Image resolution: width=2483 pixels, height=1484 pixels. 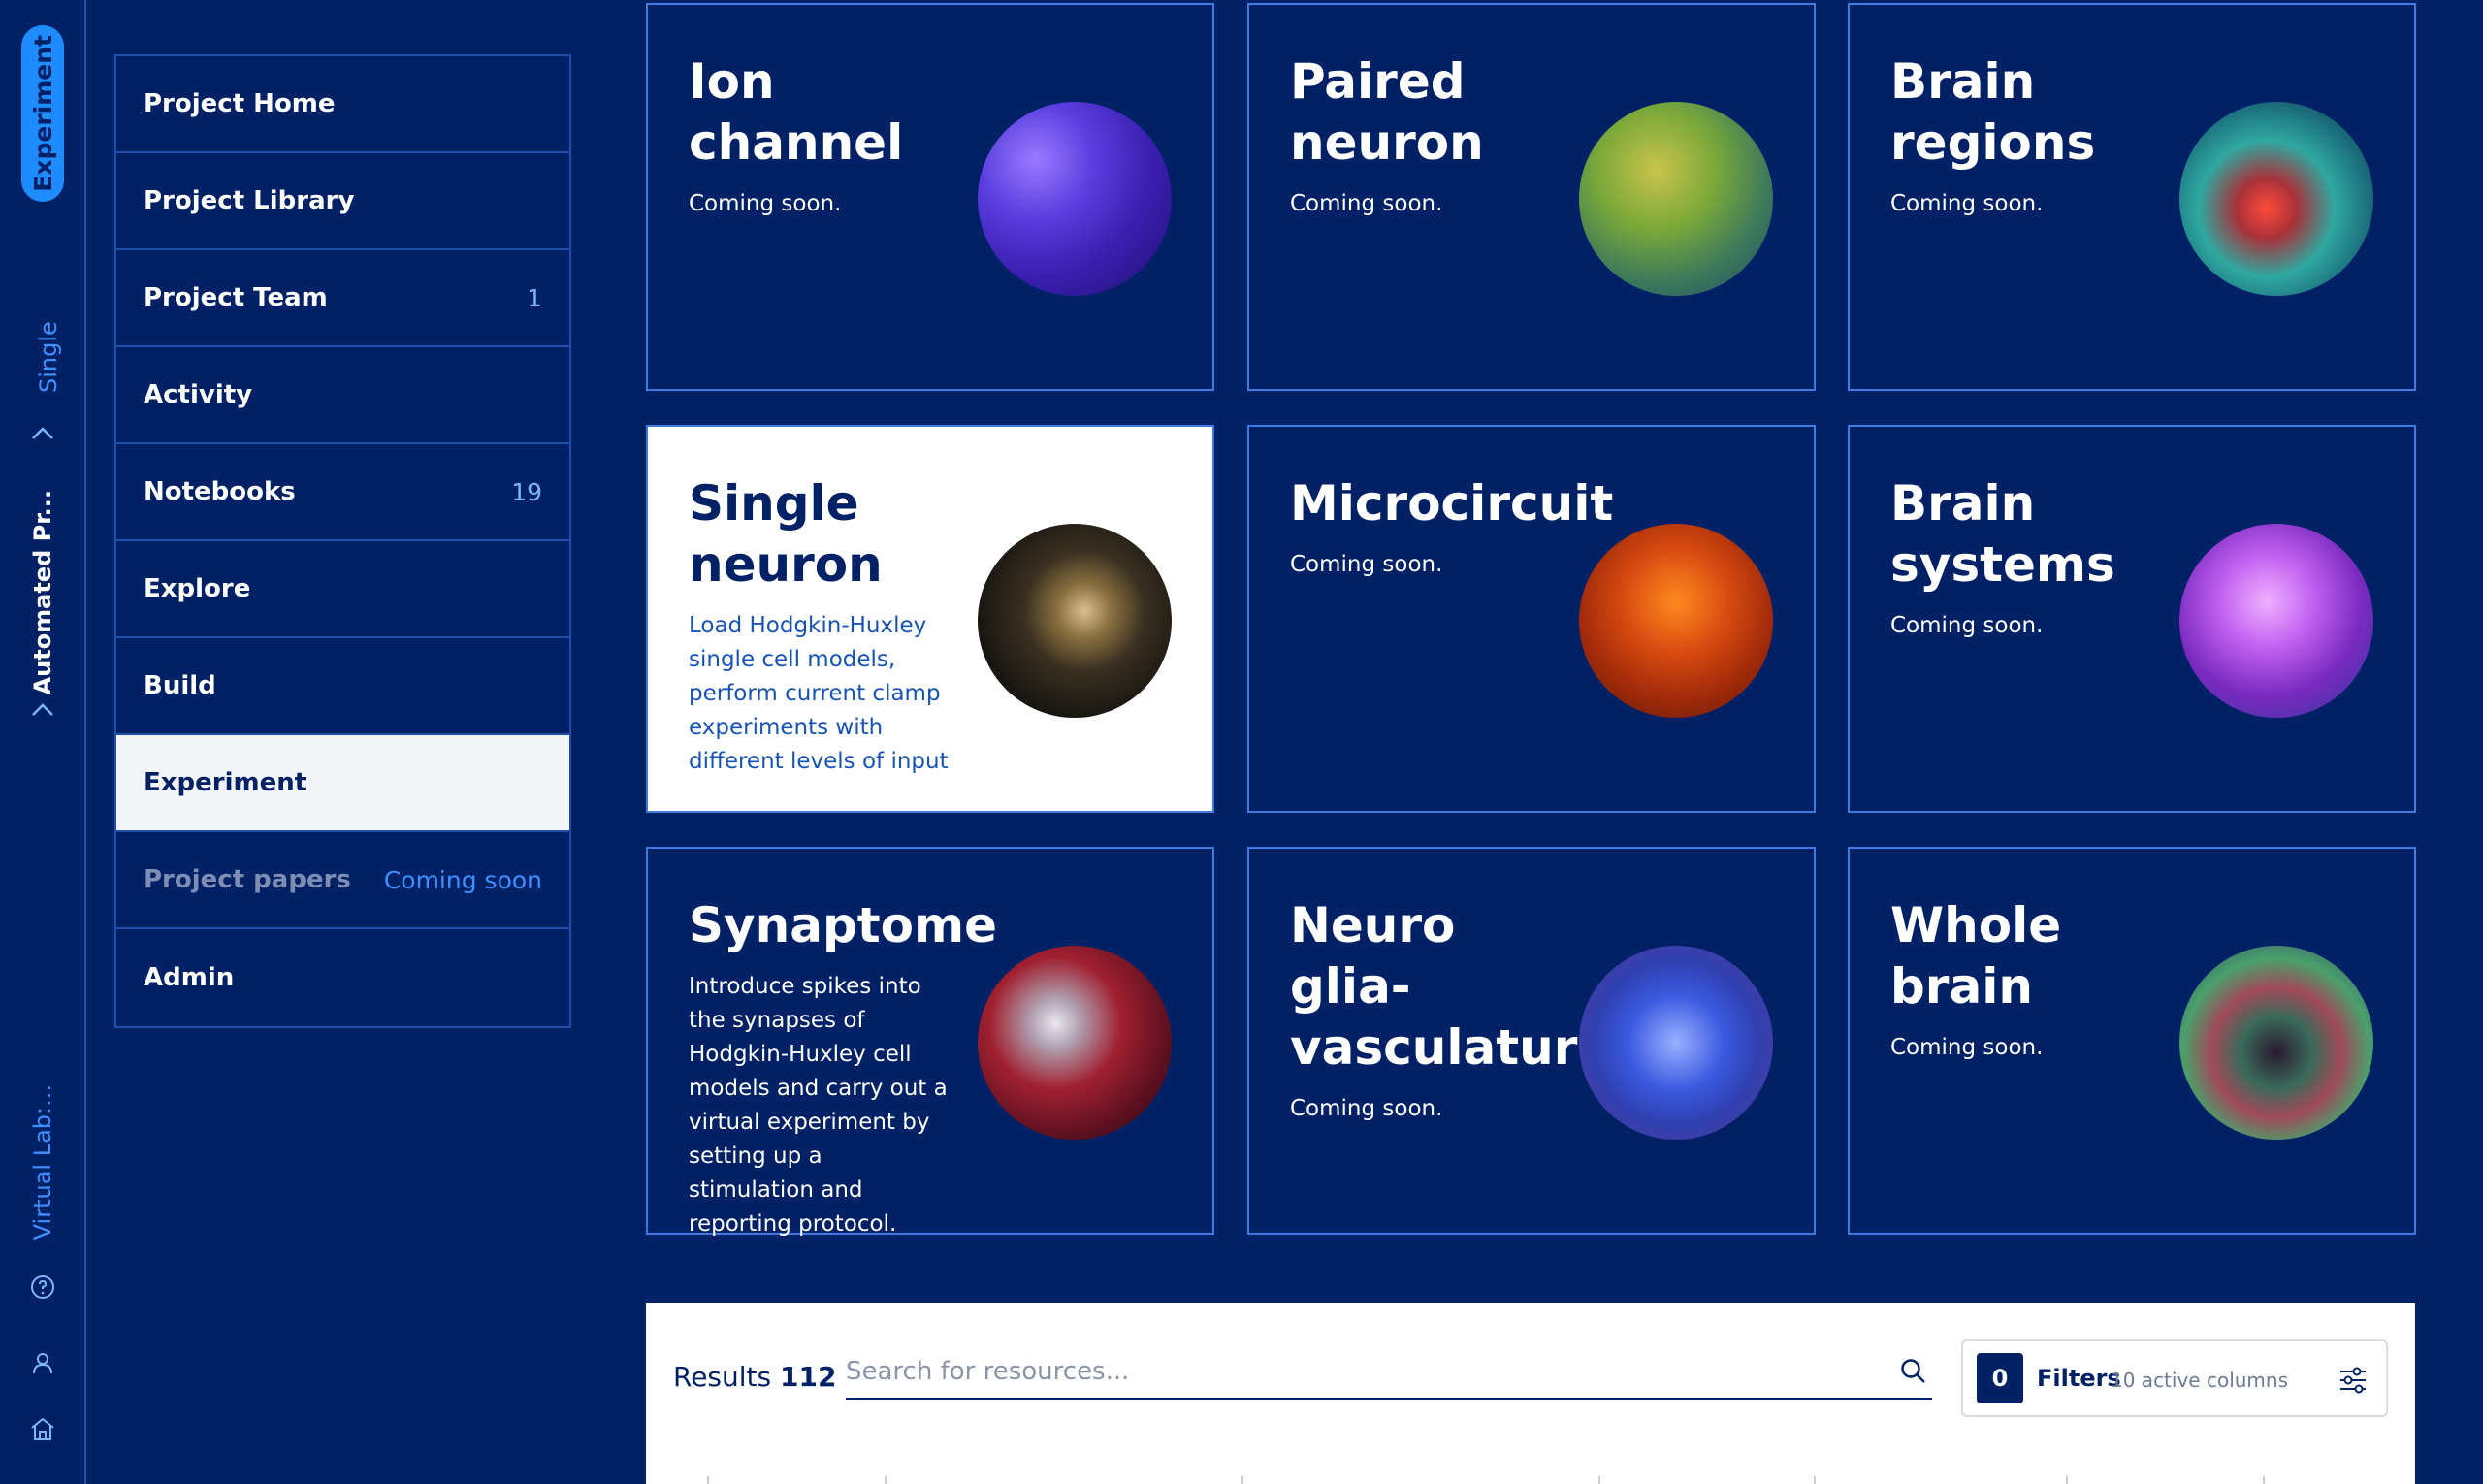 What do you see at coordinates (43, 1362) in the screenshot?
I see `user-icon` at bounding box center [43, 1362].